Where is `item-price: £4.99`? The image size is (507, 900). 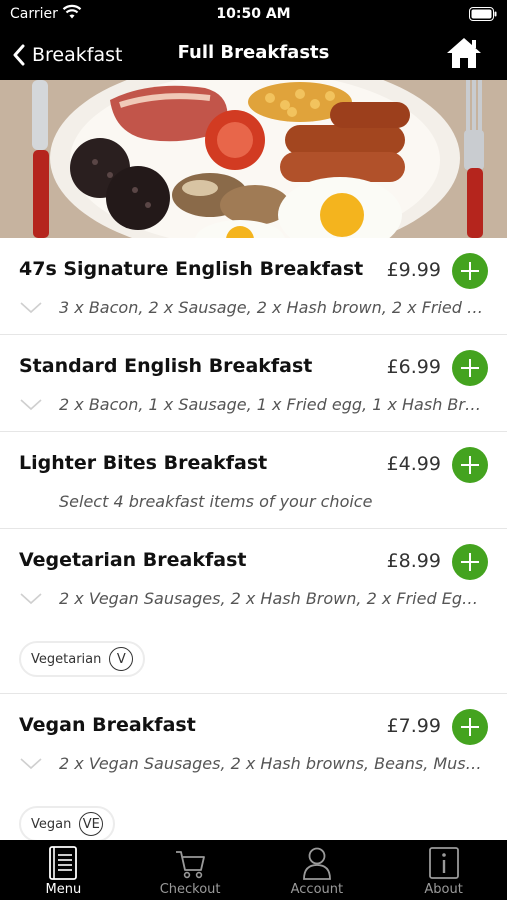 item-price: £4.99 is located at coordinates (413, 464).